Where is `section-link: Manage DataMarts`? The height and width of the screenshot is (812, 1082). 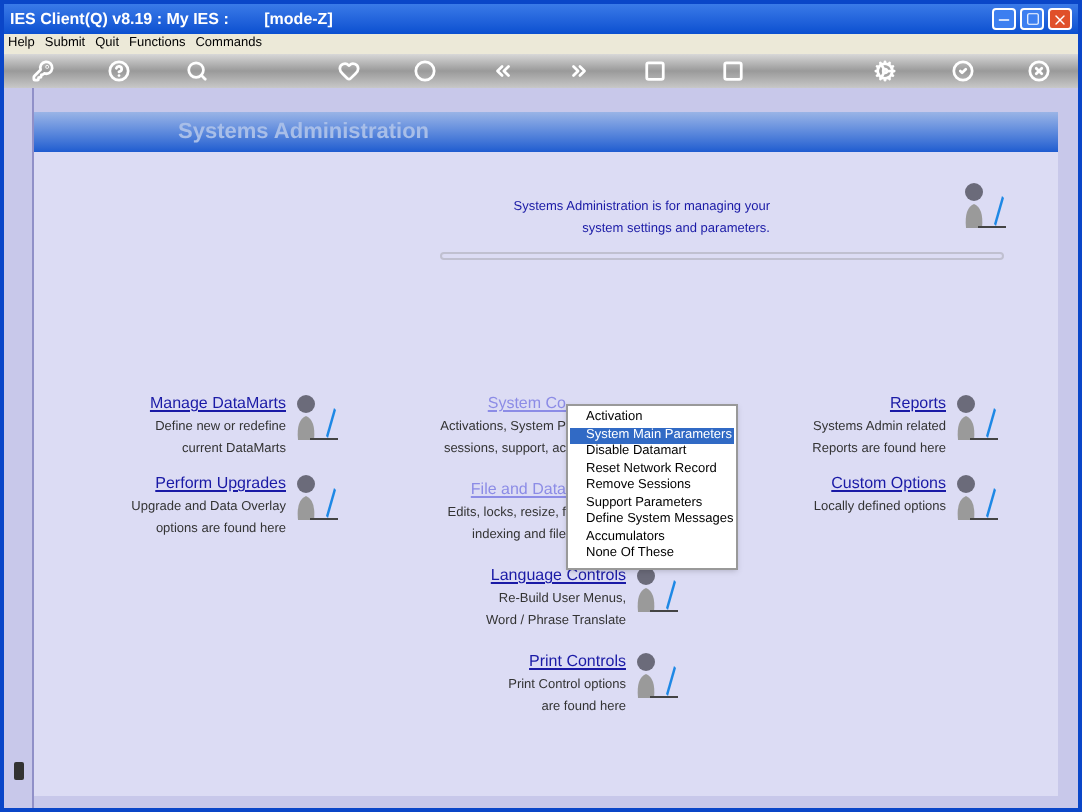 section-link: Manage DataMarts is located at coordinates (217, 404).